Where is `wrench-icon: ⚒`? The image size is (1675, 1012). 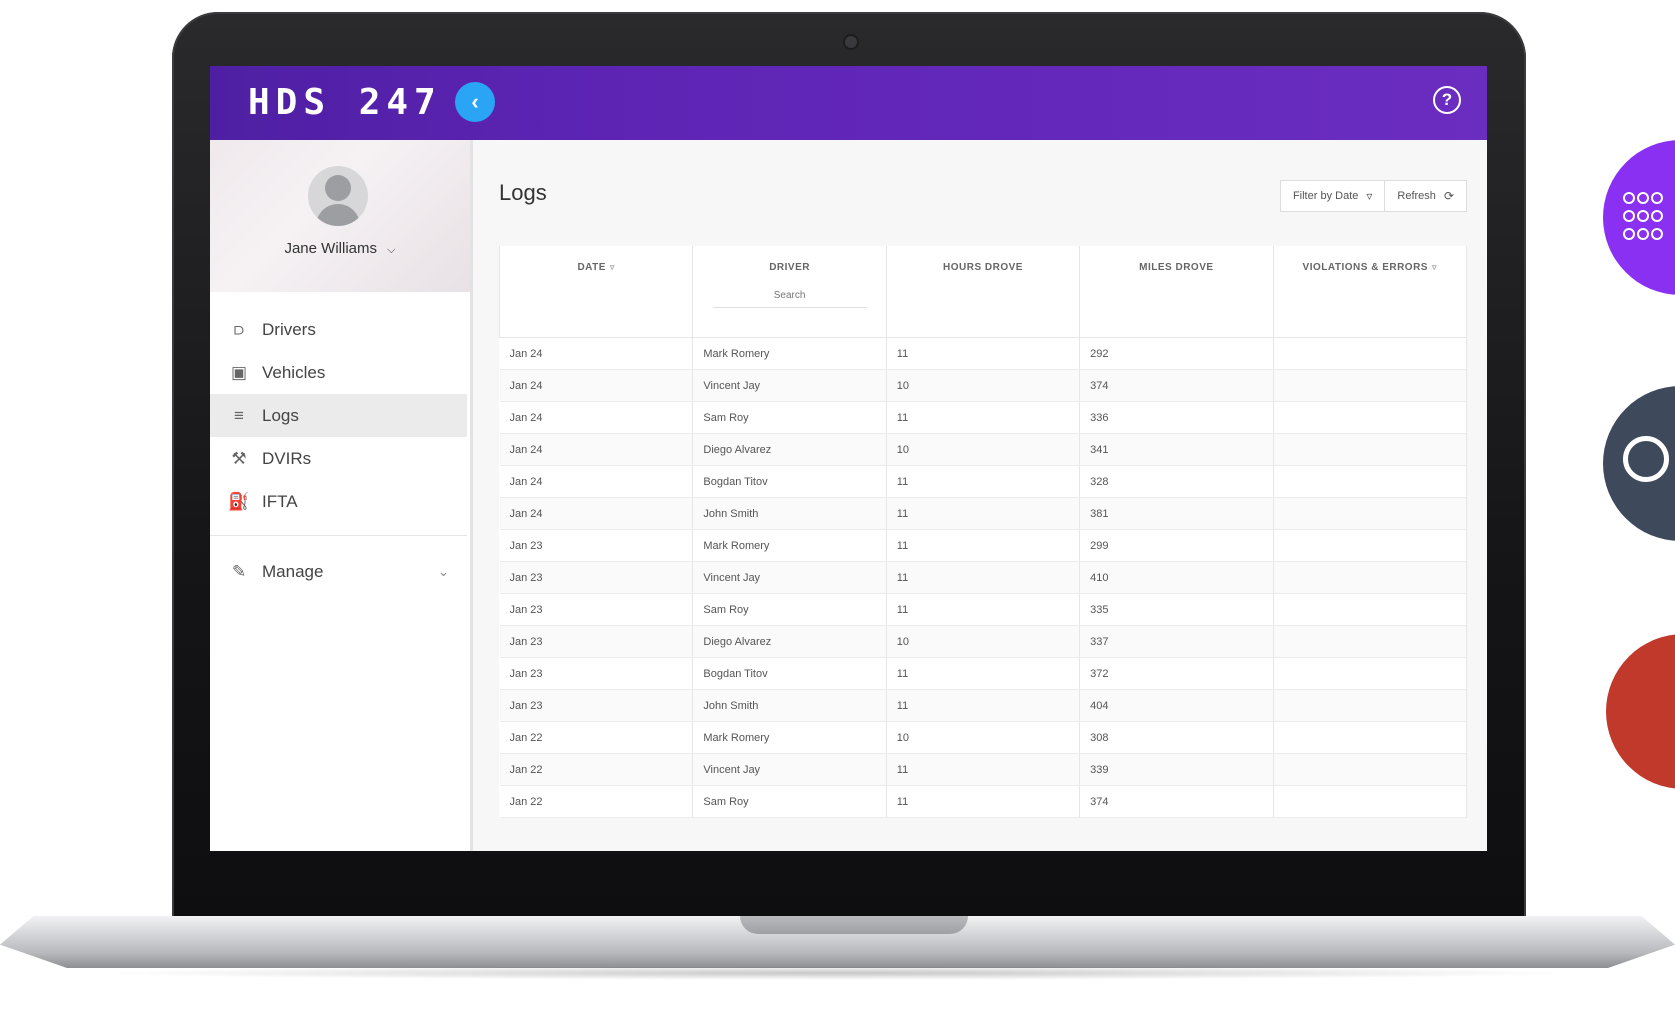 wrench-icon: ⚒ is located at coordinates (239, 458).